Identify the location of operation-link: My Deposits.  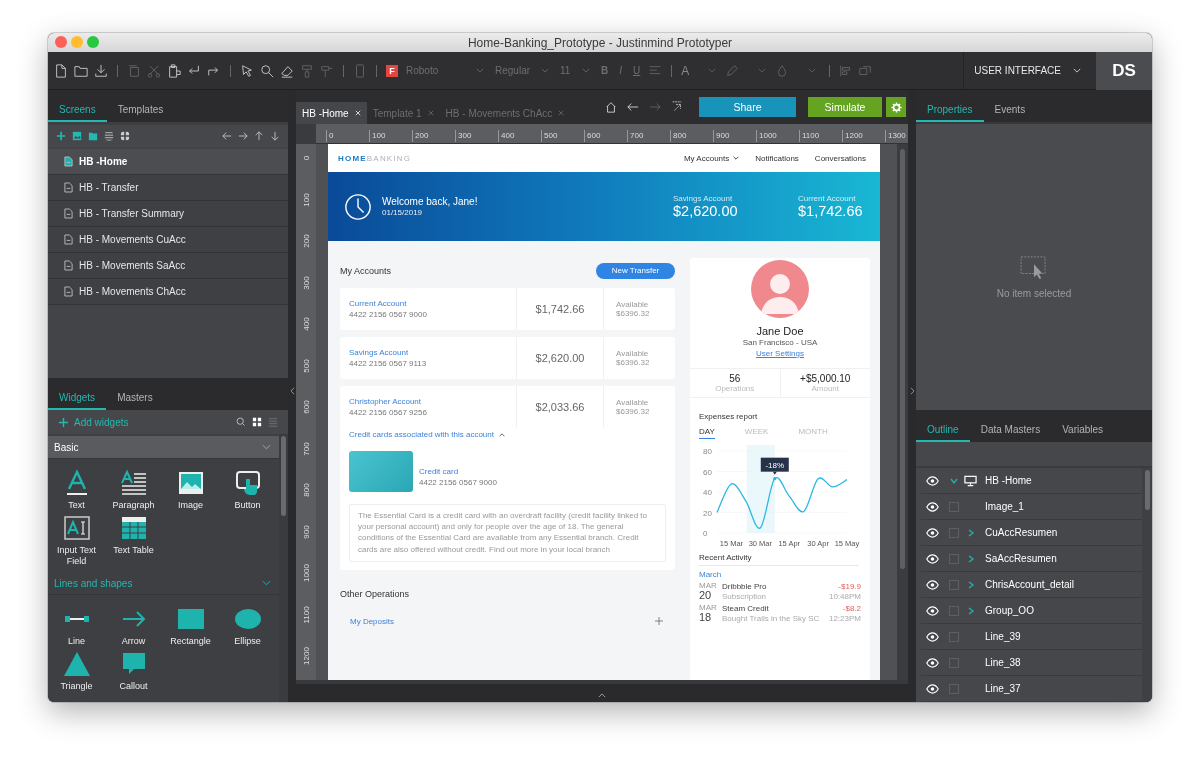
(372, 621).